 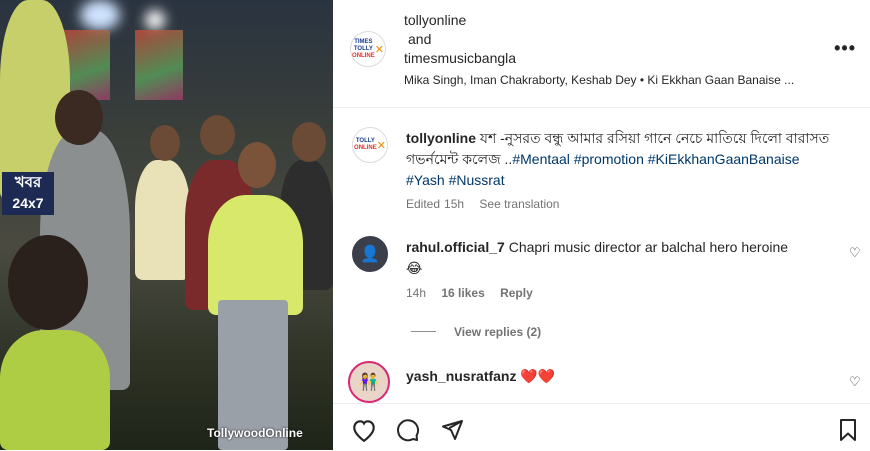 What do you see at coordinates (364, 430) in the screenshot?
I see `heart-icon` at bounding box center [364, 430].